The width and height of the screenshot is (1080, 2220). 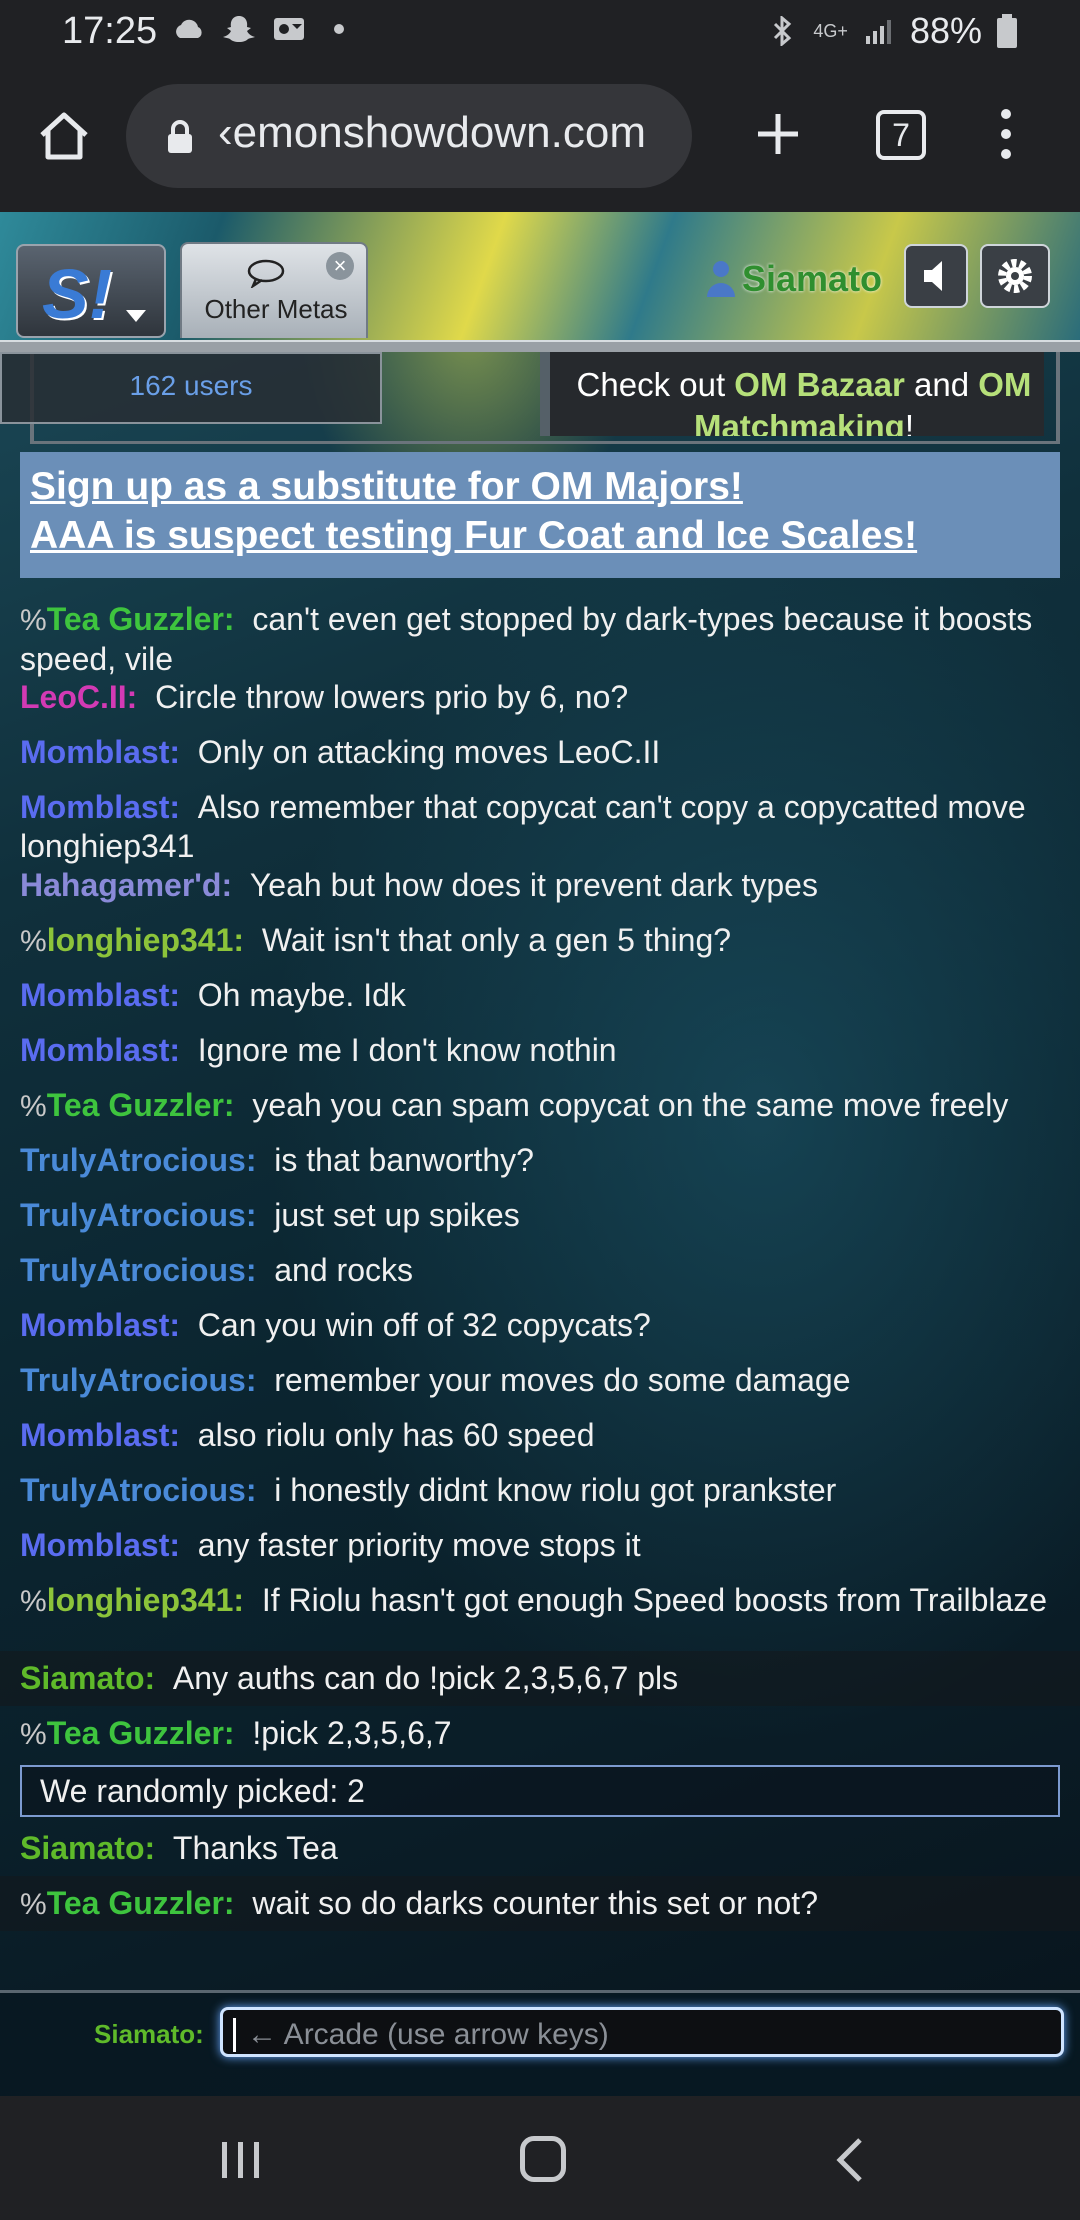 I want to click on gear-icon, so click(x=1015, y=276).